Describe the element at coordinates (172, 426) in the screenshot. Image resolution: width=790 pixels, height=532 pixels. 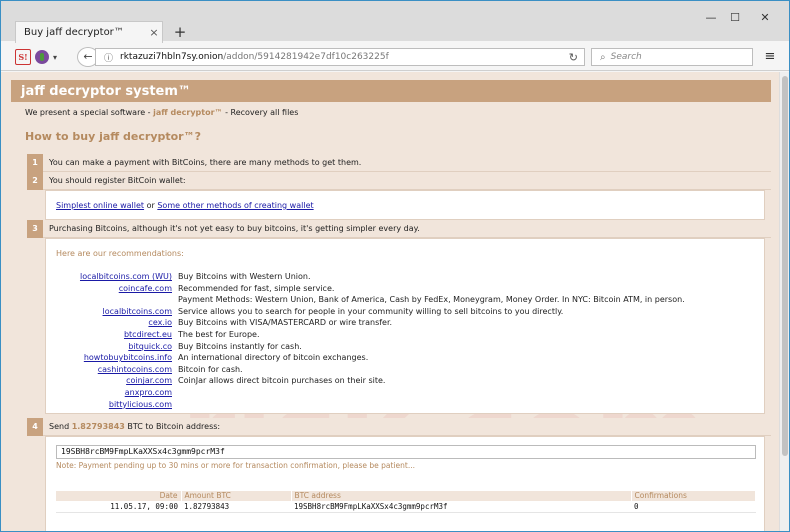
I see `step-4-post: BTC to Bitcoin address:` at that location.